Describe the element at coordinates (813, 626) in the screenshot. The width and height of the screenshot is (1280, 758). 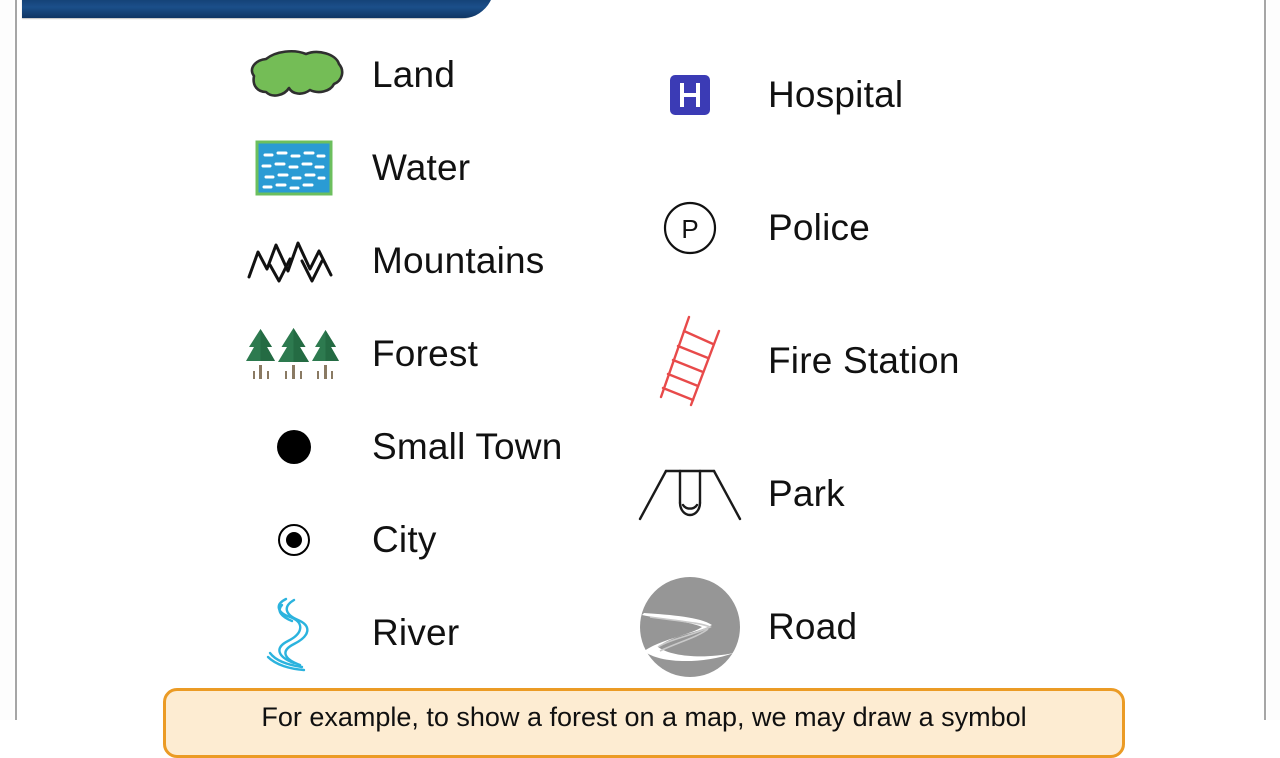
I see `legend-label-road: Road` at that location.